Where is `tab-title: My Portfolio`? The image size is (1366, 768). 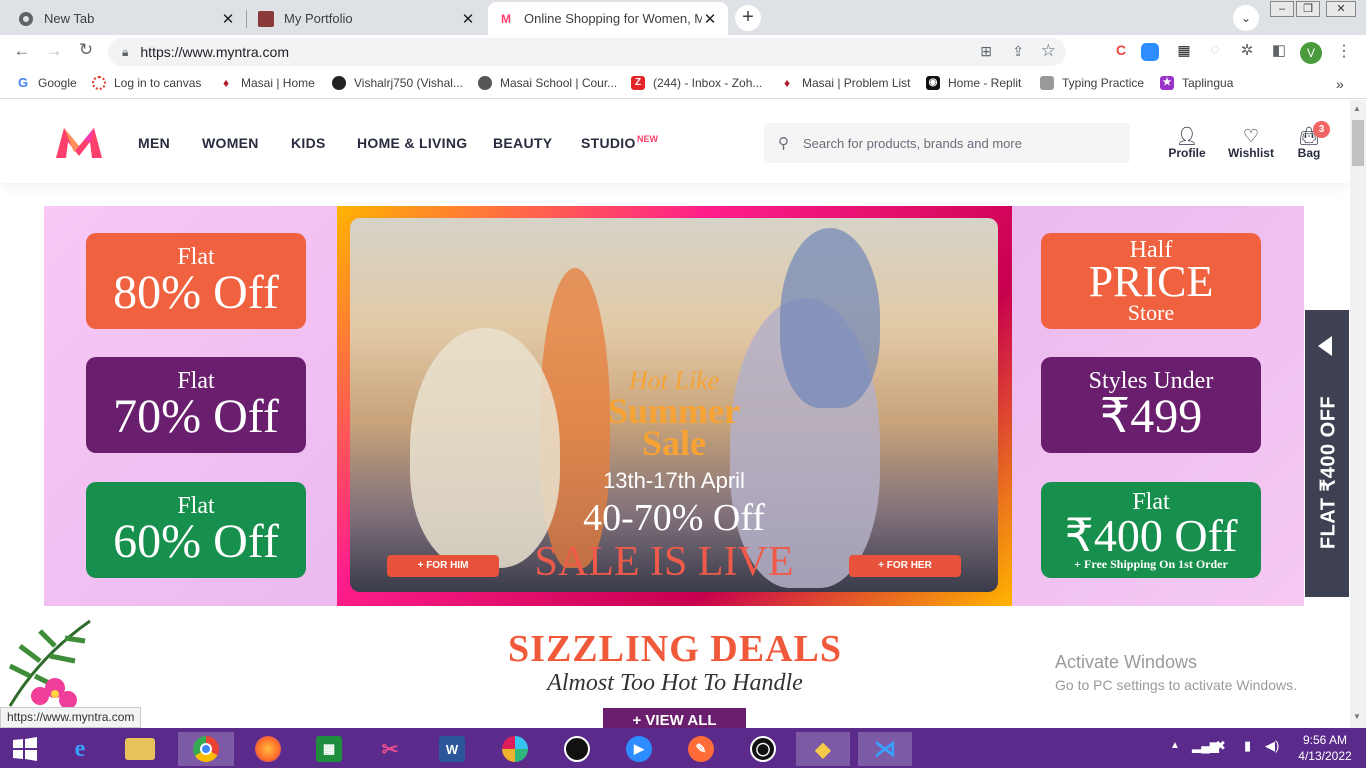
tab-title: My Portfolio is located at coordinates (318, 18).